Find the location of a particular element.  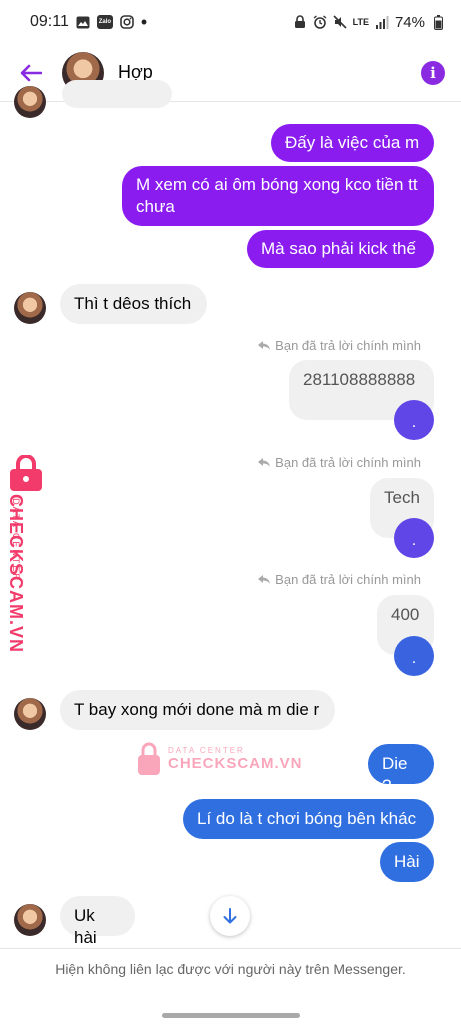

info-button: i is located at coordinates (433, 72).